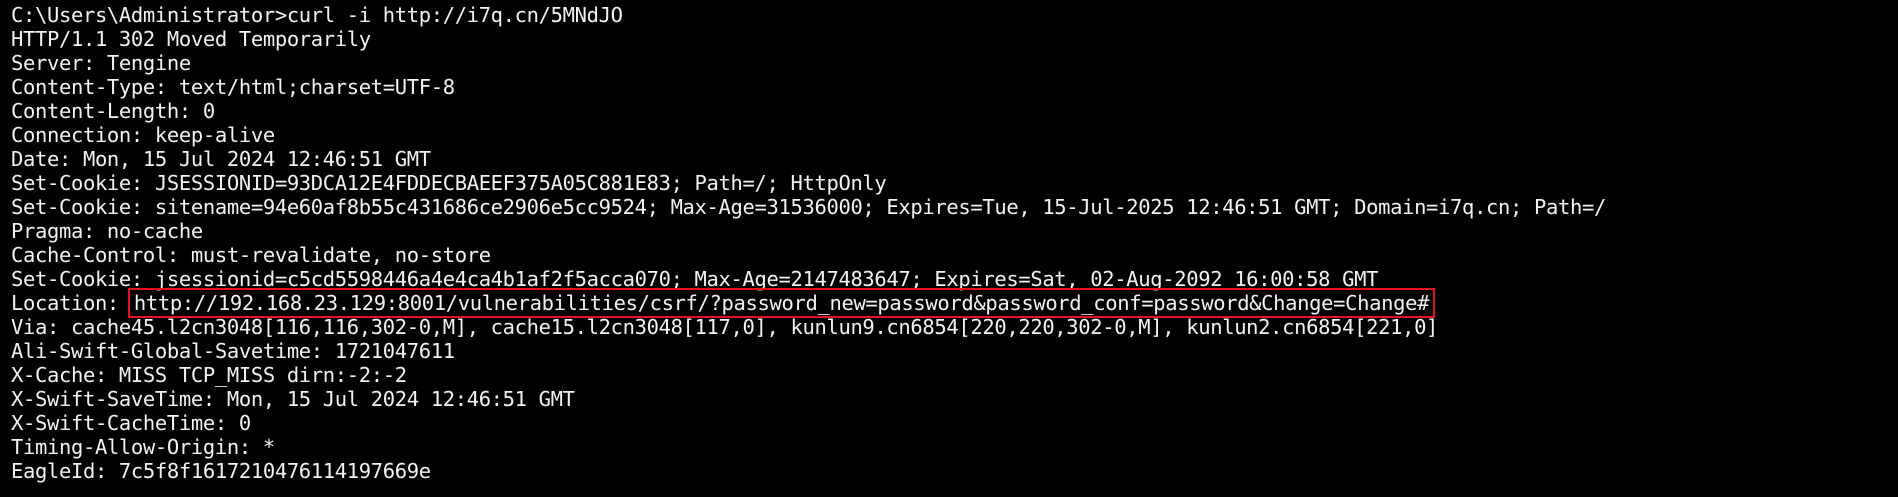 The image size is (1898, 497). Describe the element at coordinates (233, 351) in the screenshot. I see `header-ali-swift-global-savetime: Ali-Swift-Global-Savetime: 1721047611` at that location.